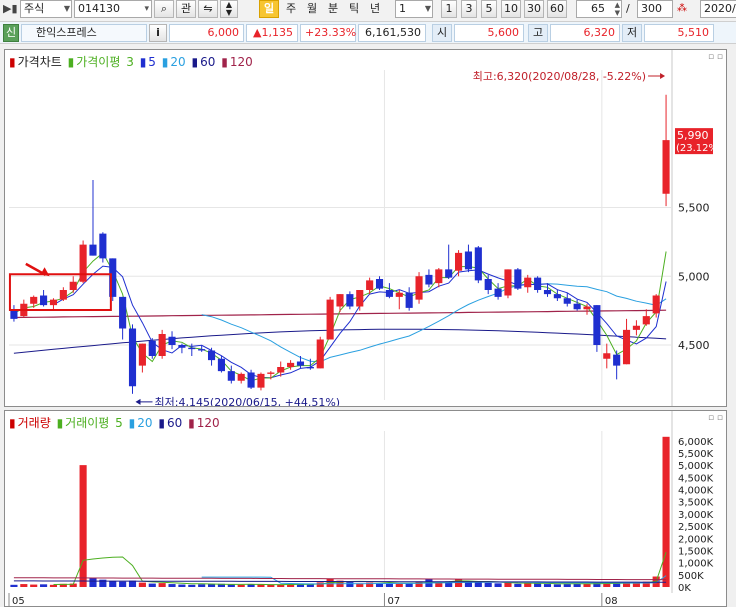 The height and width of the screenshot is (607, 736). Describe the element at coordinates (392, 33) in the screenshot. I see `trade-volume: 6,161,530` at that location.